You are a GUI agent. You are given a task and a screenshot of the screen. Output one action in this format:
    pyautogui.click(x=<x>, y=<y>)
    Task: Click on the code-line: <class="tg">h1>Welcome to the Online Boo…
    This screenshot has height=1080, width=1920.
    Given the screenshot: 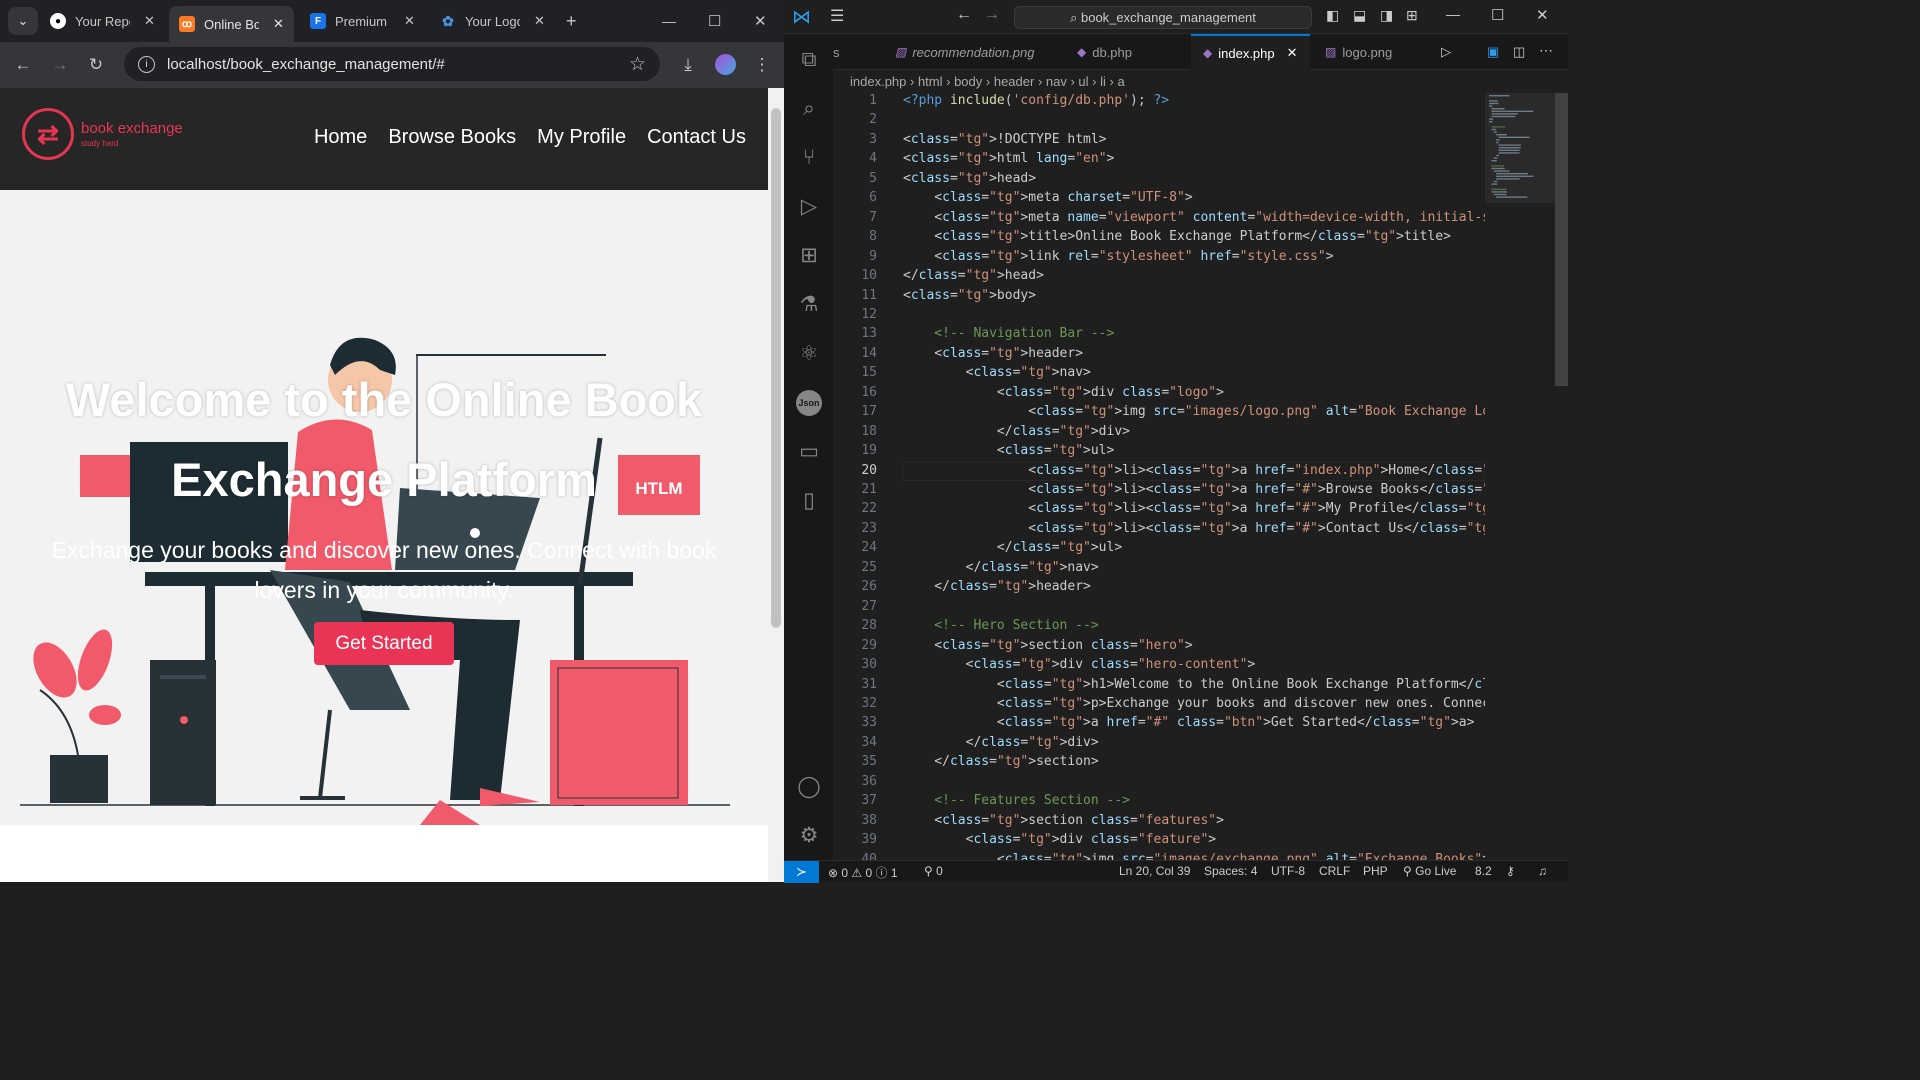 What is the action you would take?
    pyautogui.click(x=1194, y=684)
    